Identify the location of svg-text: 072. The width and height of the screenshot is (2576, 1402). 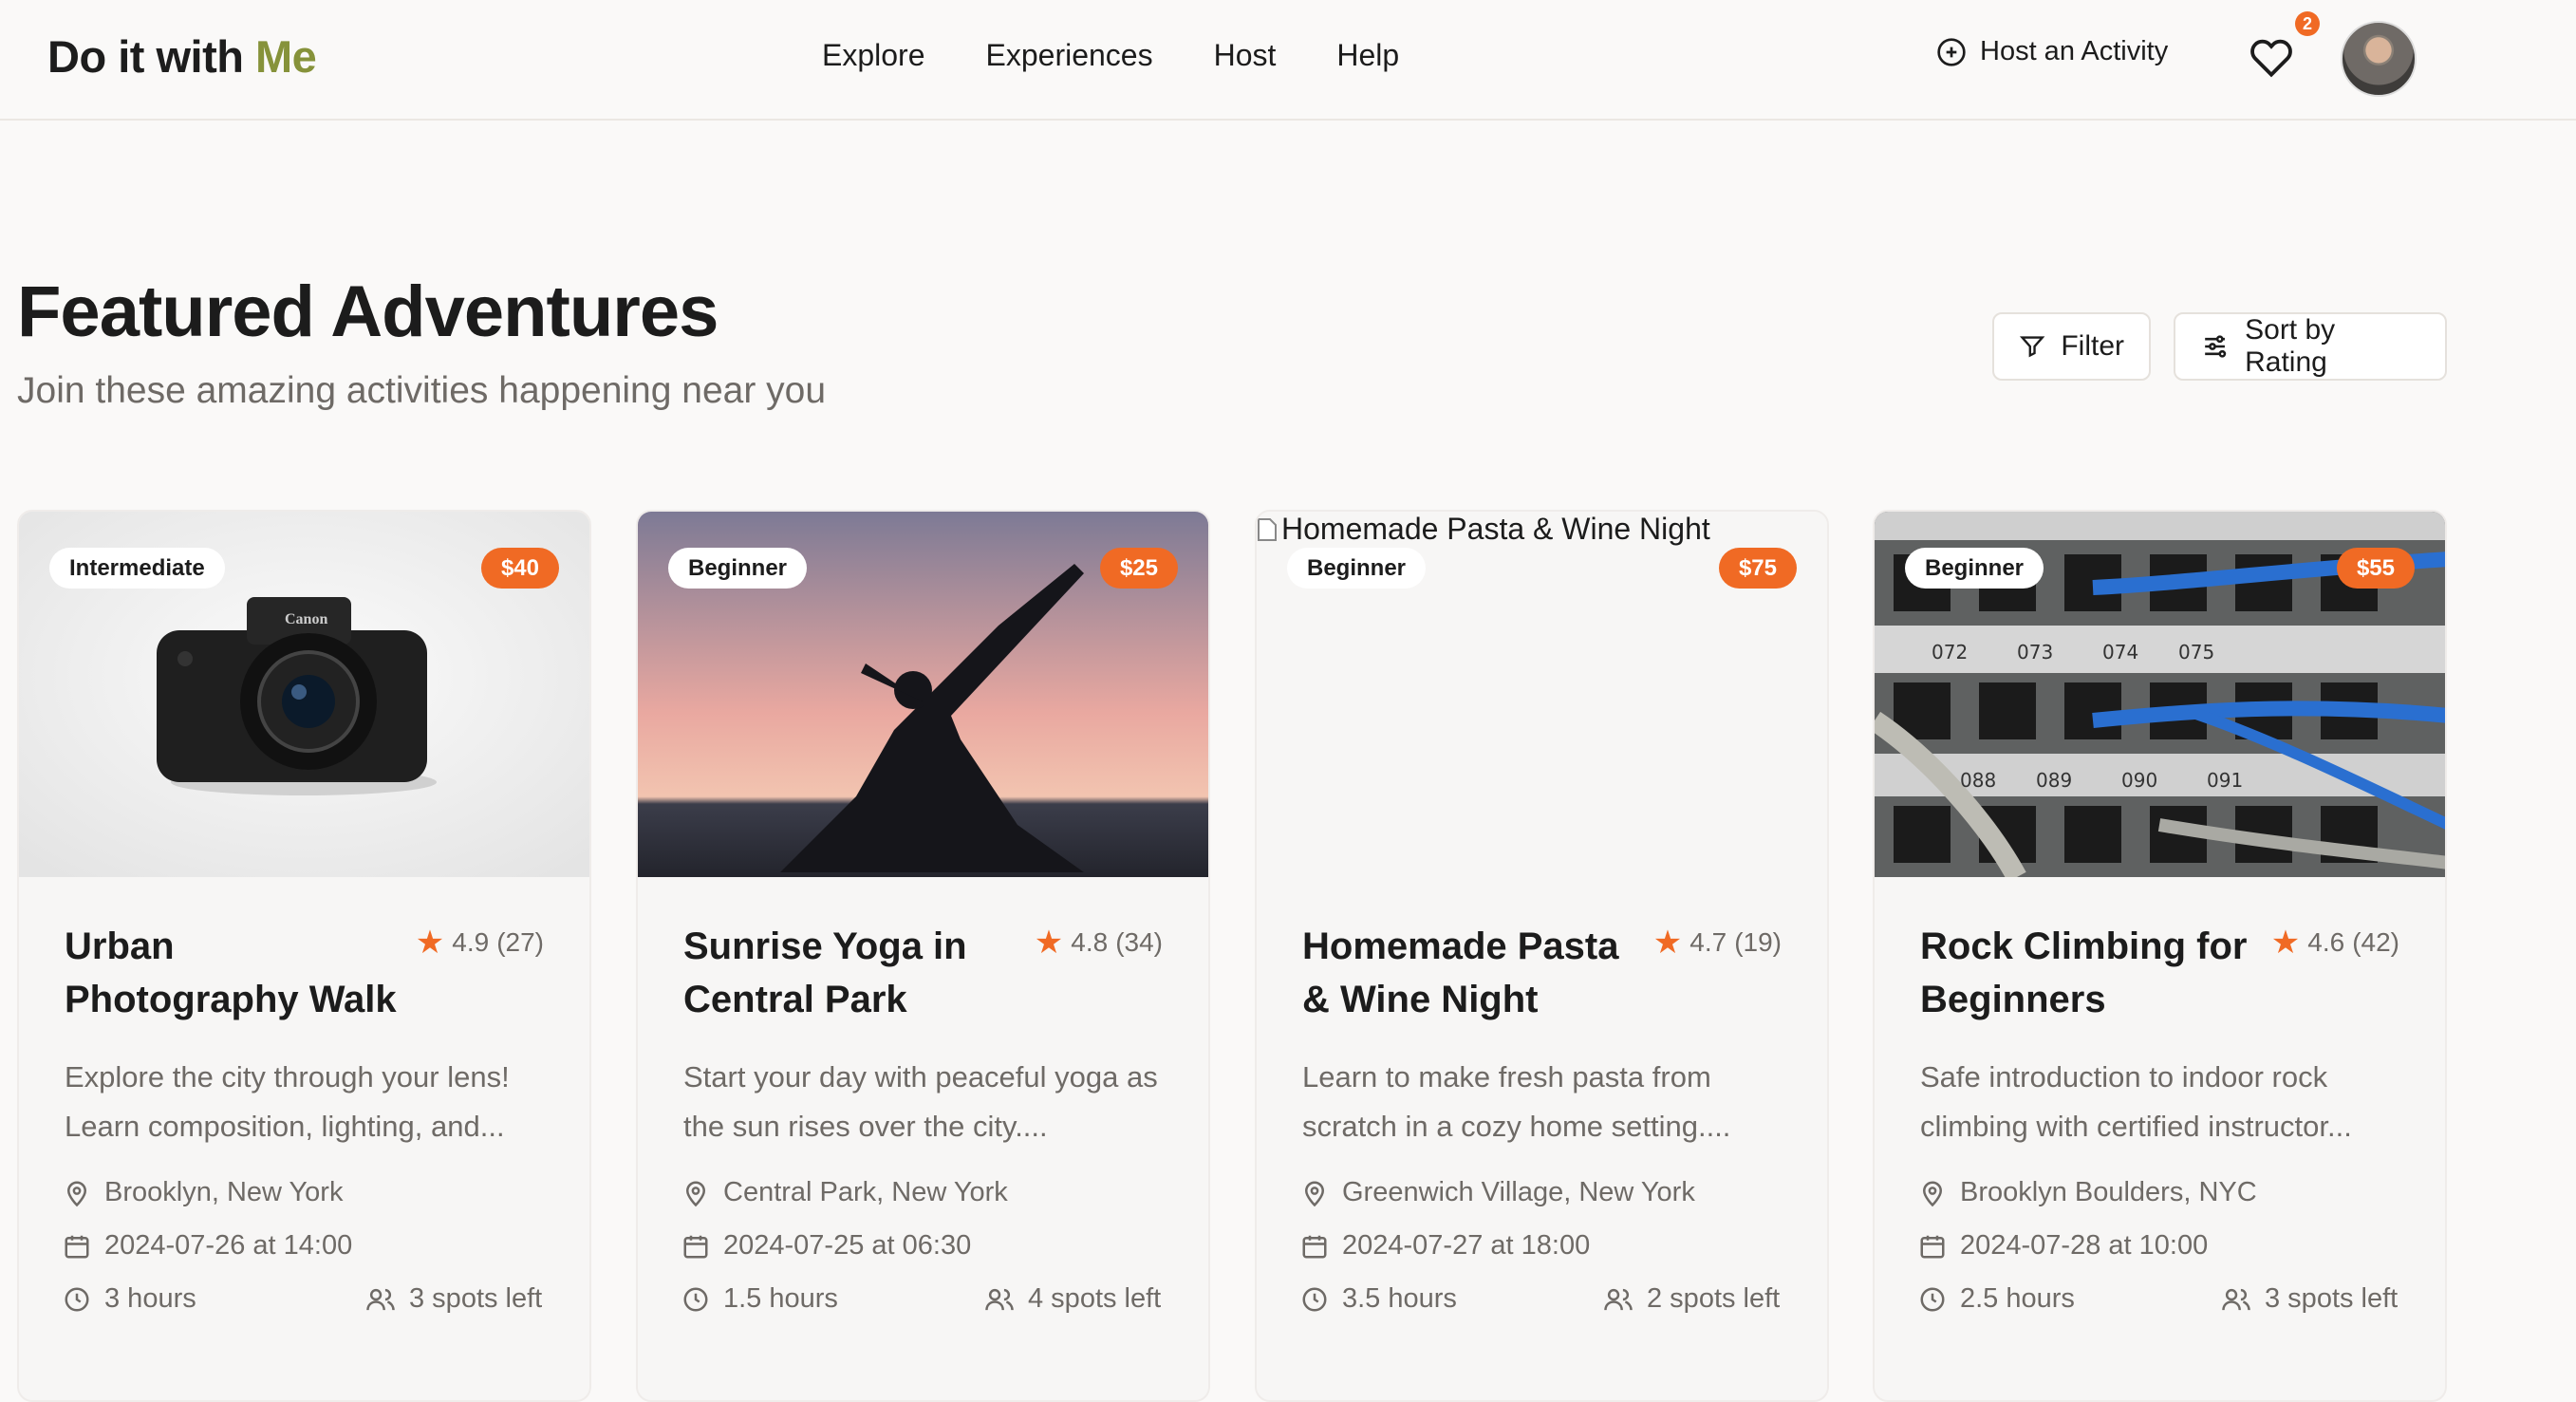
(1950, 652).